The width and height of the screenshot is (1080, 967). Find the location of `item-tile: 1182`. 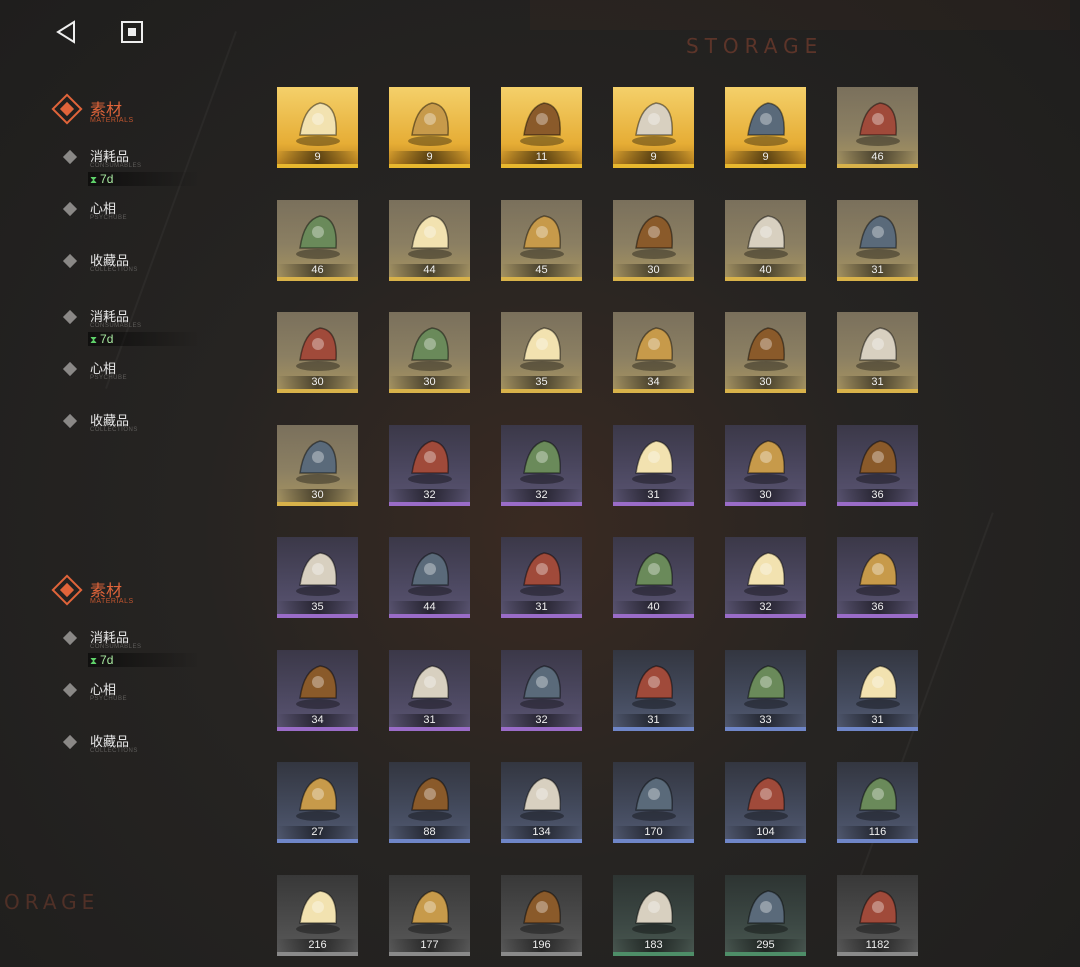

item-tile: 1182 is located at coordinates (877, 915).